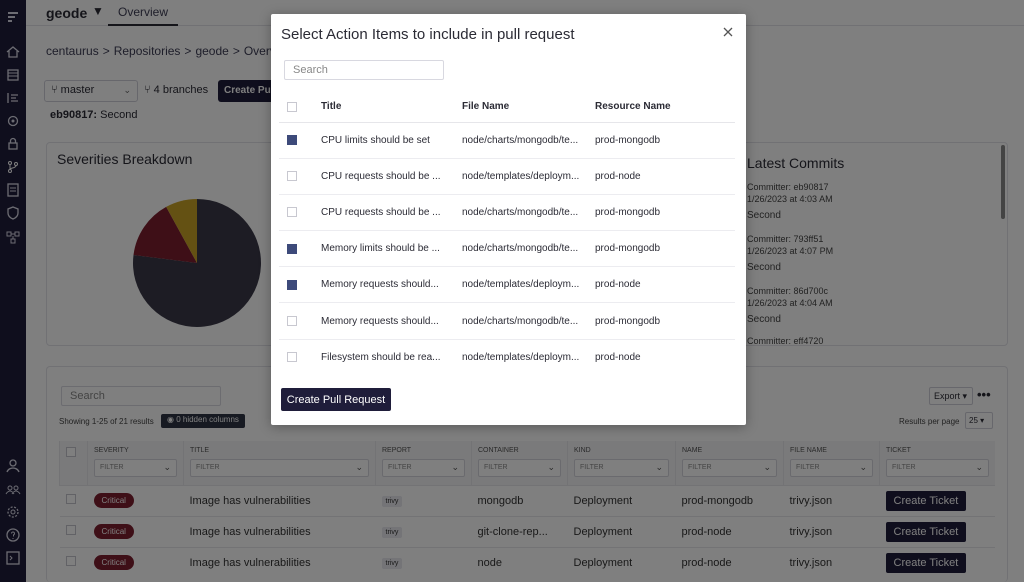  I want to click on select-all-header, so click(298, 107).